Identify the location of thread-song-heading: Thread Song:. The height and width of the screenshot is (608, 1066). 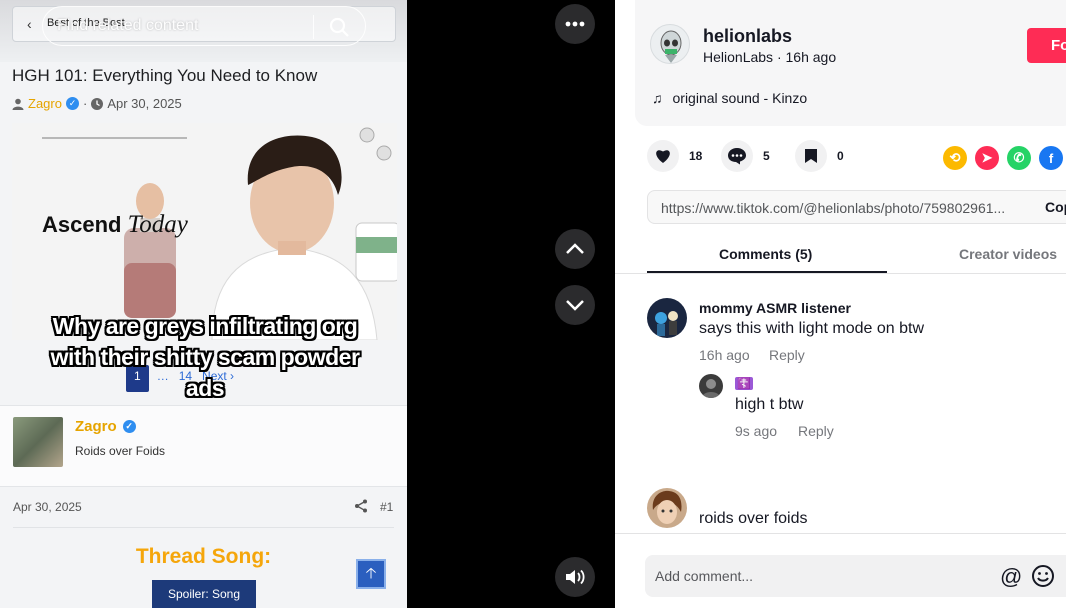
(203, 556).